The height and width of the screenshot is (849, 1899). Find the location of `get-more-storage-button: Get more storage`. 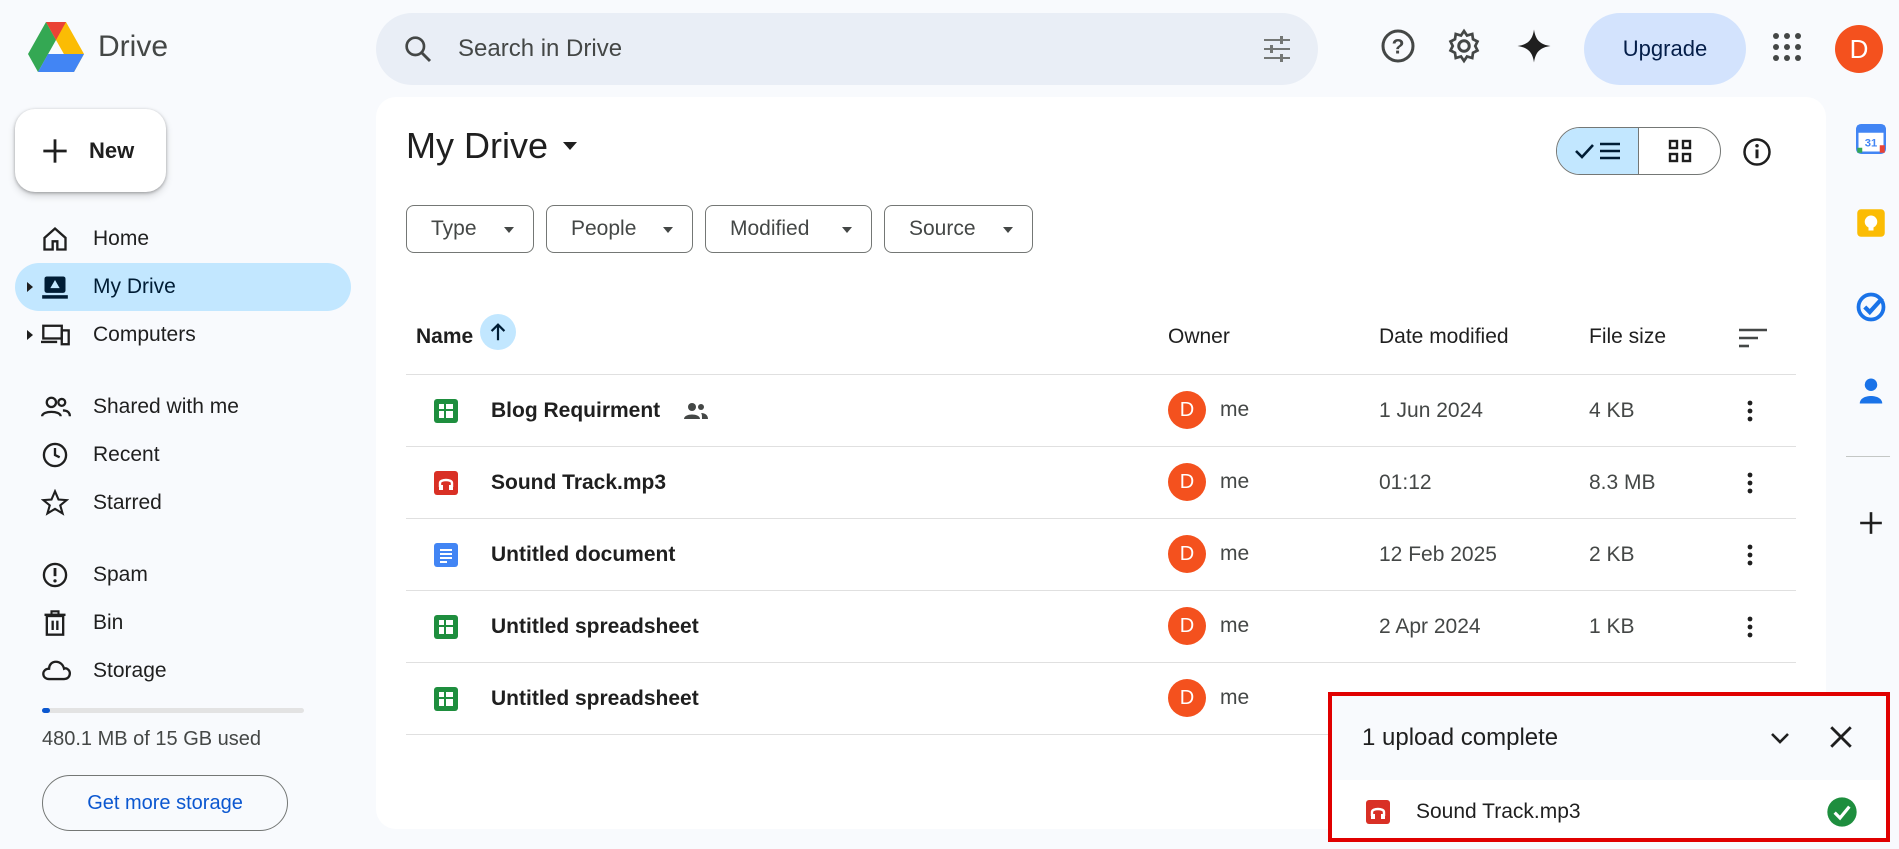

get-more-storage-button: Get more storage is located at coordinates (165, 803).